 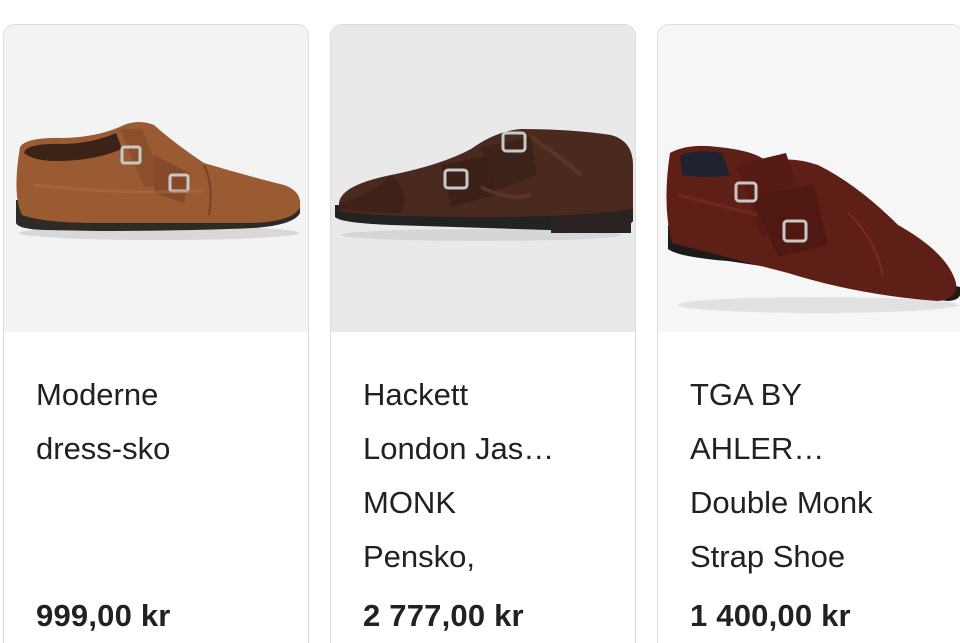 What do you see at coordinates (770, 615) in the screenshot?
I see `product-price: 1 400,00 kr` at bounding box center [770, 615].